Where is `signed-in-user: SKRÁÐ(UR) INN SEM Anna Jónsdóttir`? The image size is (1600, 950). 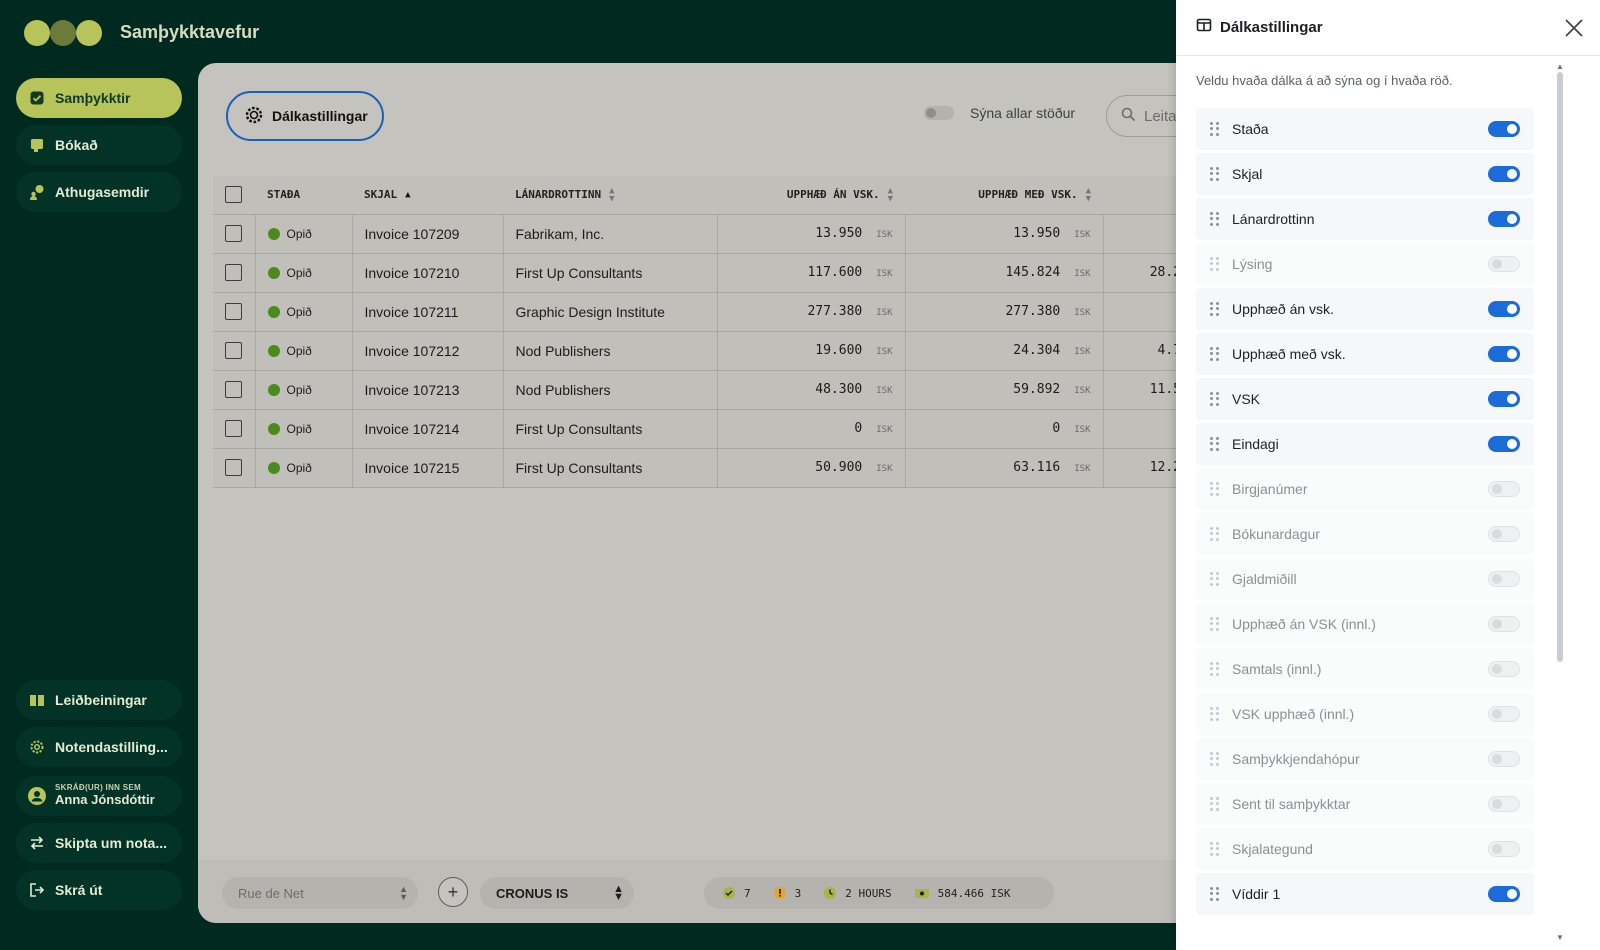
signed-in-user: SKRÁÐ(UR) INN SEM Anna Jónsdóttir is located at coordinates (99, 796).